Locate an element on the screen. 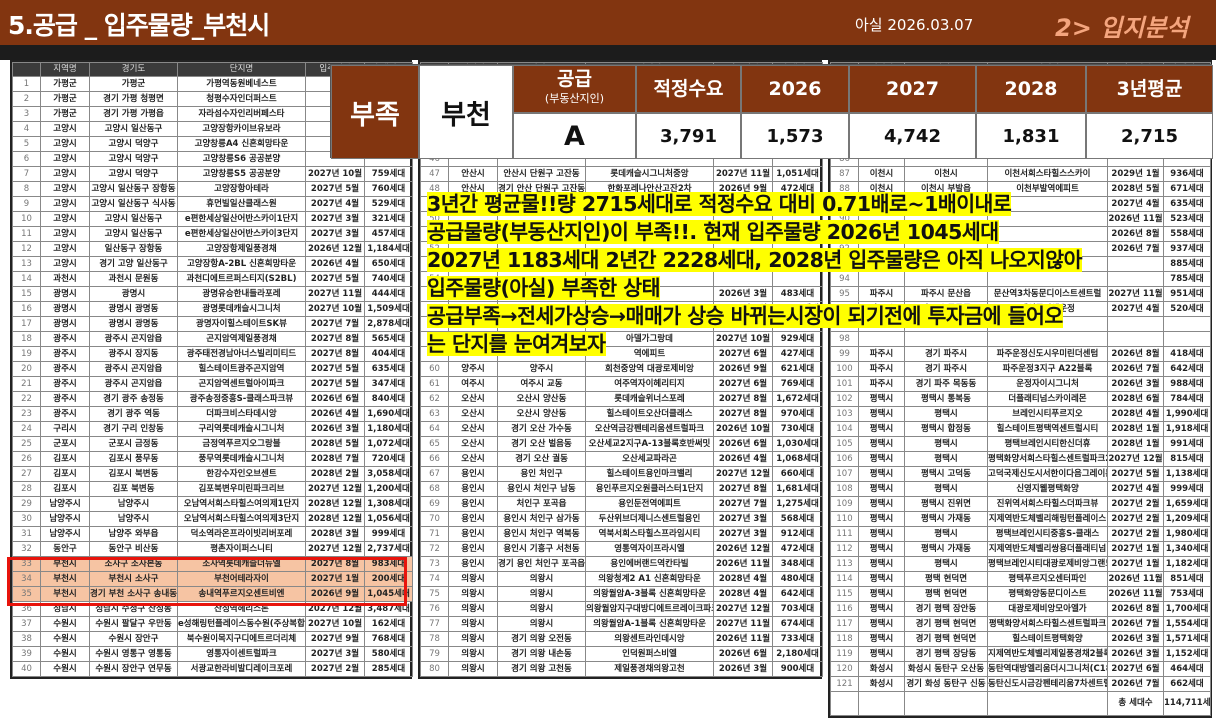 Image resolution: width=1216 pixels, height=718 pixels. table-cell: 가평역동원베네스트 is located at coordinates (241, 84).